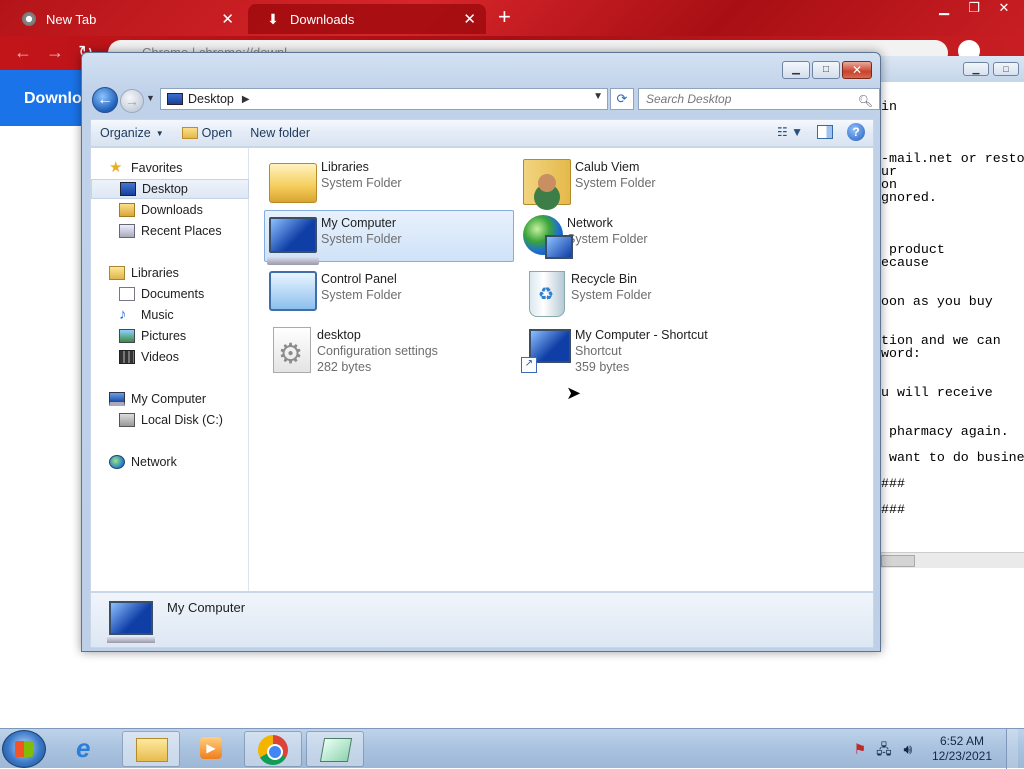 The height and width of the screenshot is (769, 1024). I want to click on tab-downloads: ⬇ Downloads ✕, so click(367, 19).